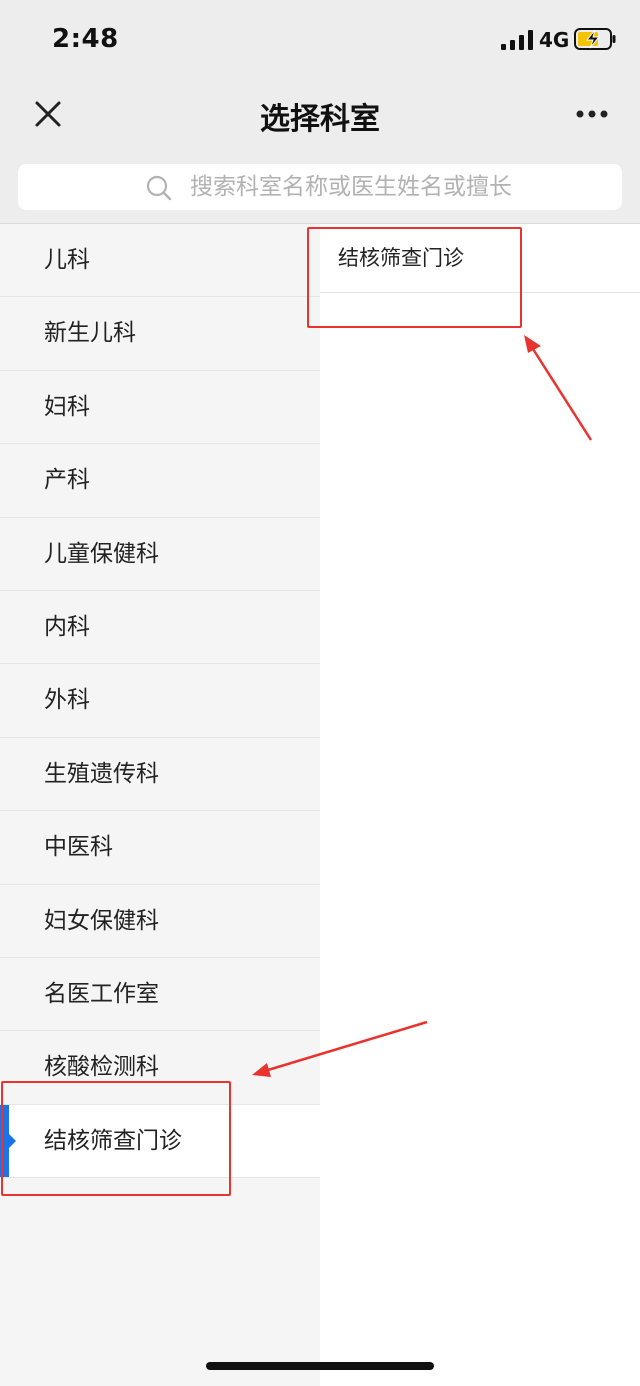 Image resolution: width=640 pixels, height=1386 pixels. Describe the element at coordinates (160, 921) in the screenshot. I see `department-item-women-health: 妇女保健科` at that location.